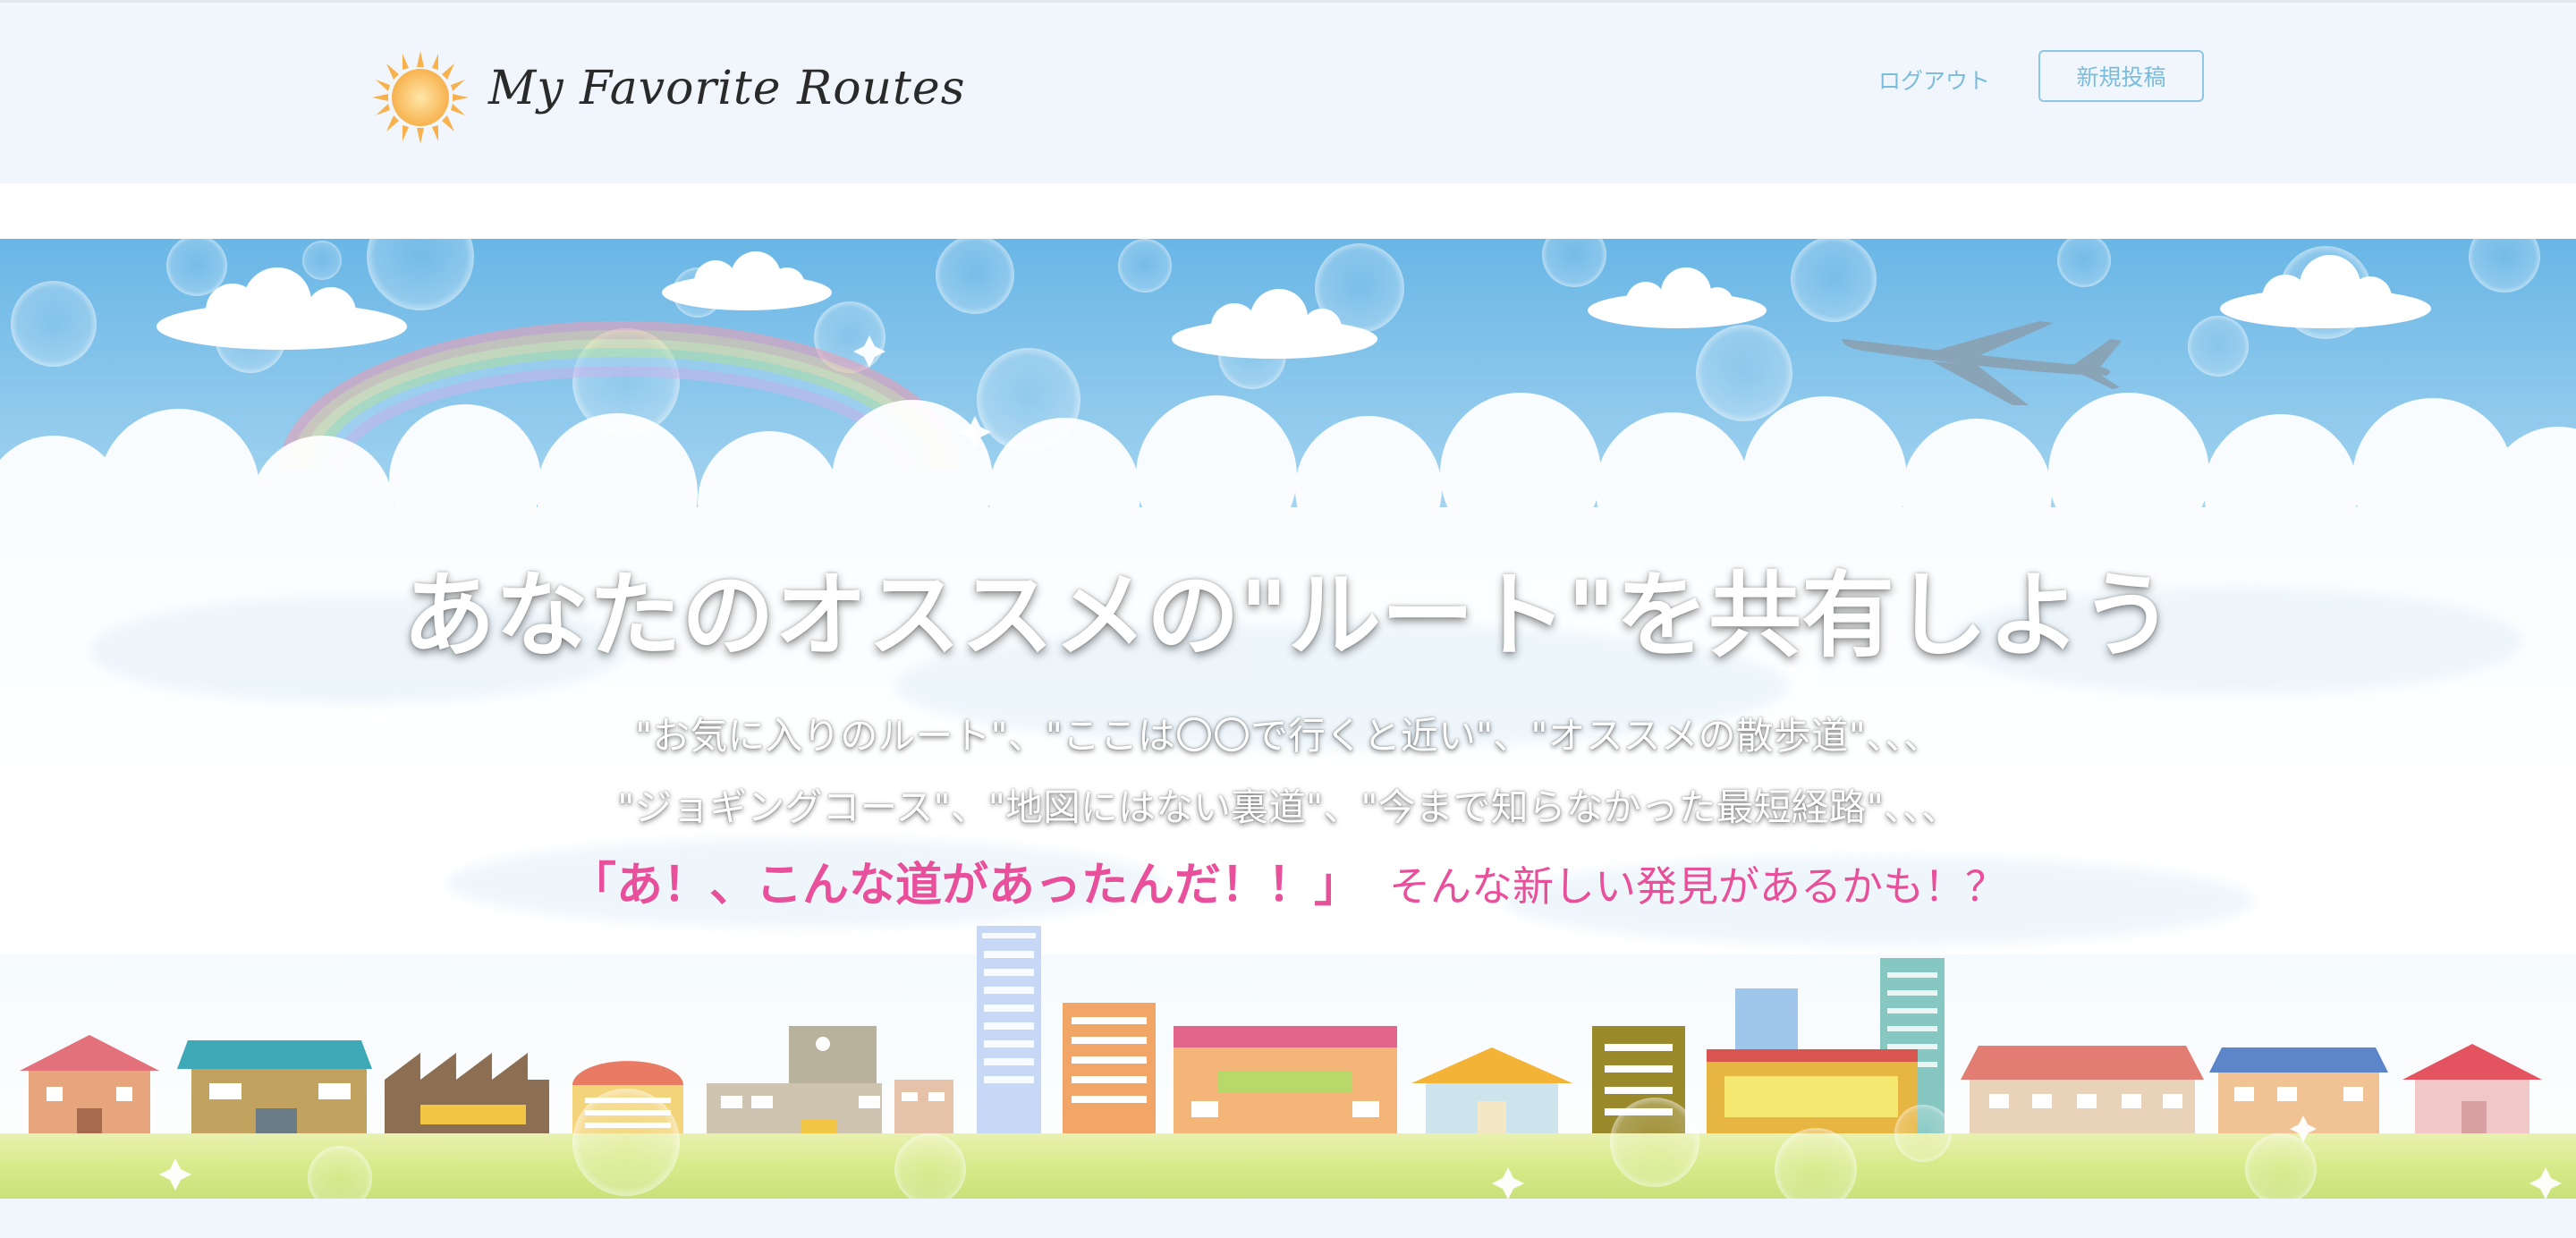 The image size is (2576, 1238). Describe the element at coordinates (1697, 886) in the screenshot. I see `hero-highlight-tagline: そんな新しい発見があるかも！？` at that location.